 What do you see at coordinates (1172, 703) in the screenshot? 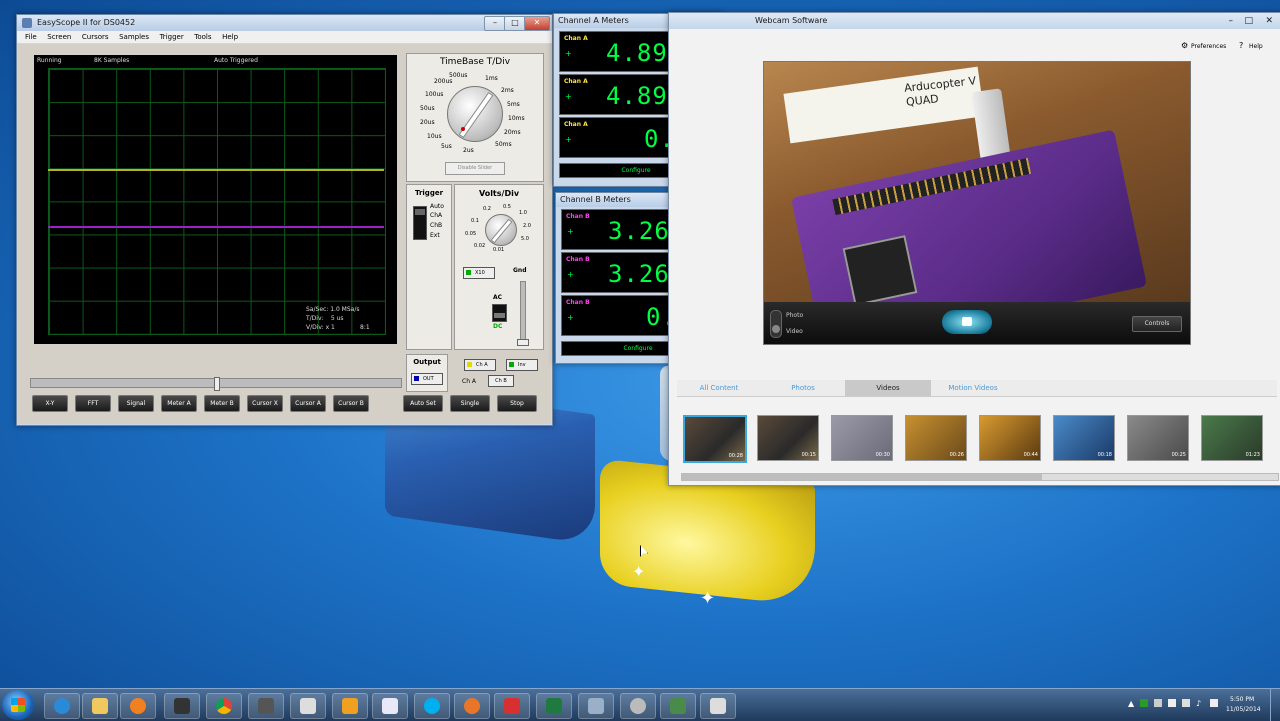
I see `tray-network-icon` at bounding box center [1172, 703].